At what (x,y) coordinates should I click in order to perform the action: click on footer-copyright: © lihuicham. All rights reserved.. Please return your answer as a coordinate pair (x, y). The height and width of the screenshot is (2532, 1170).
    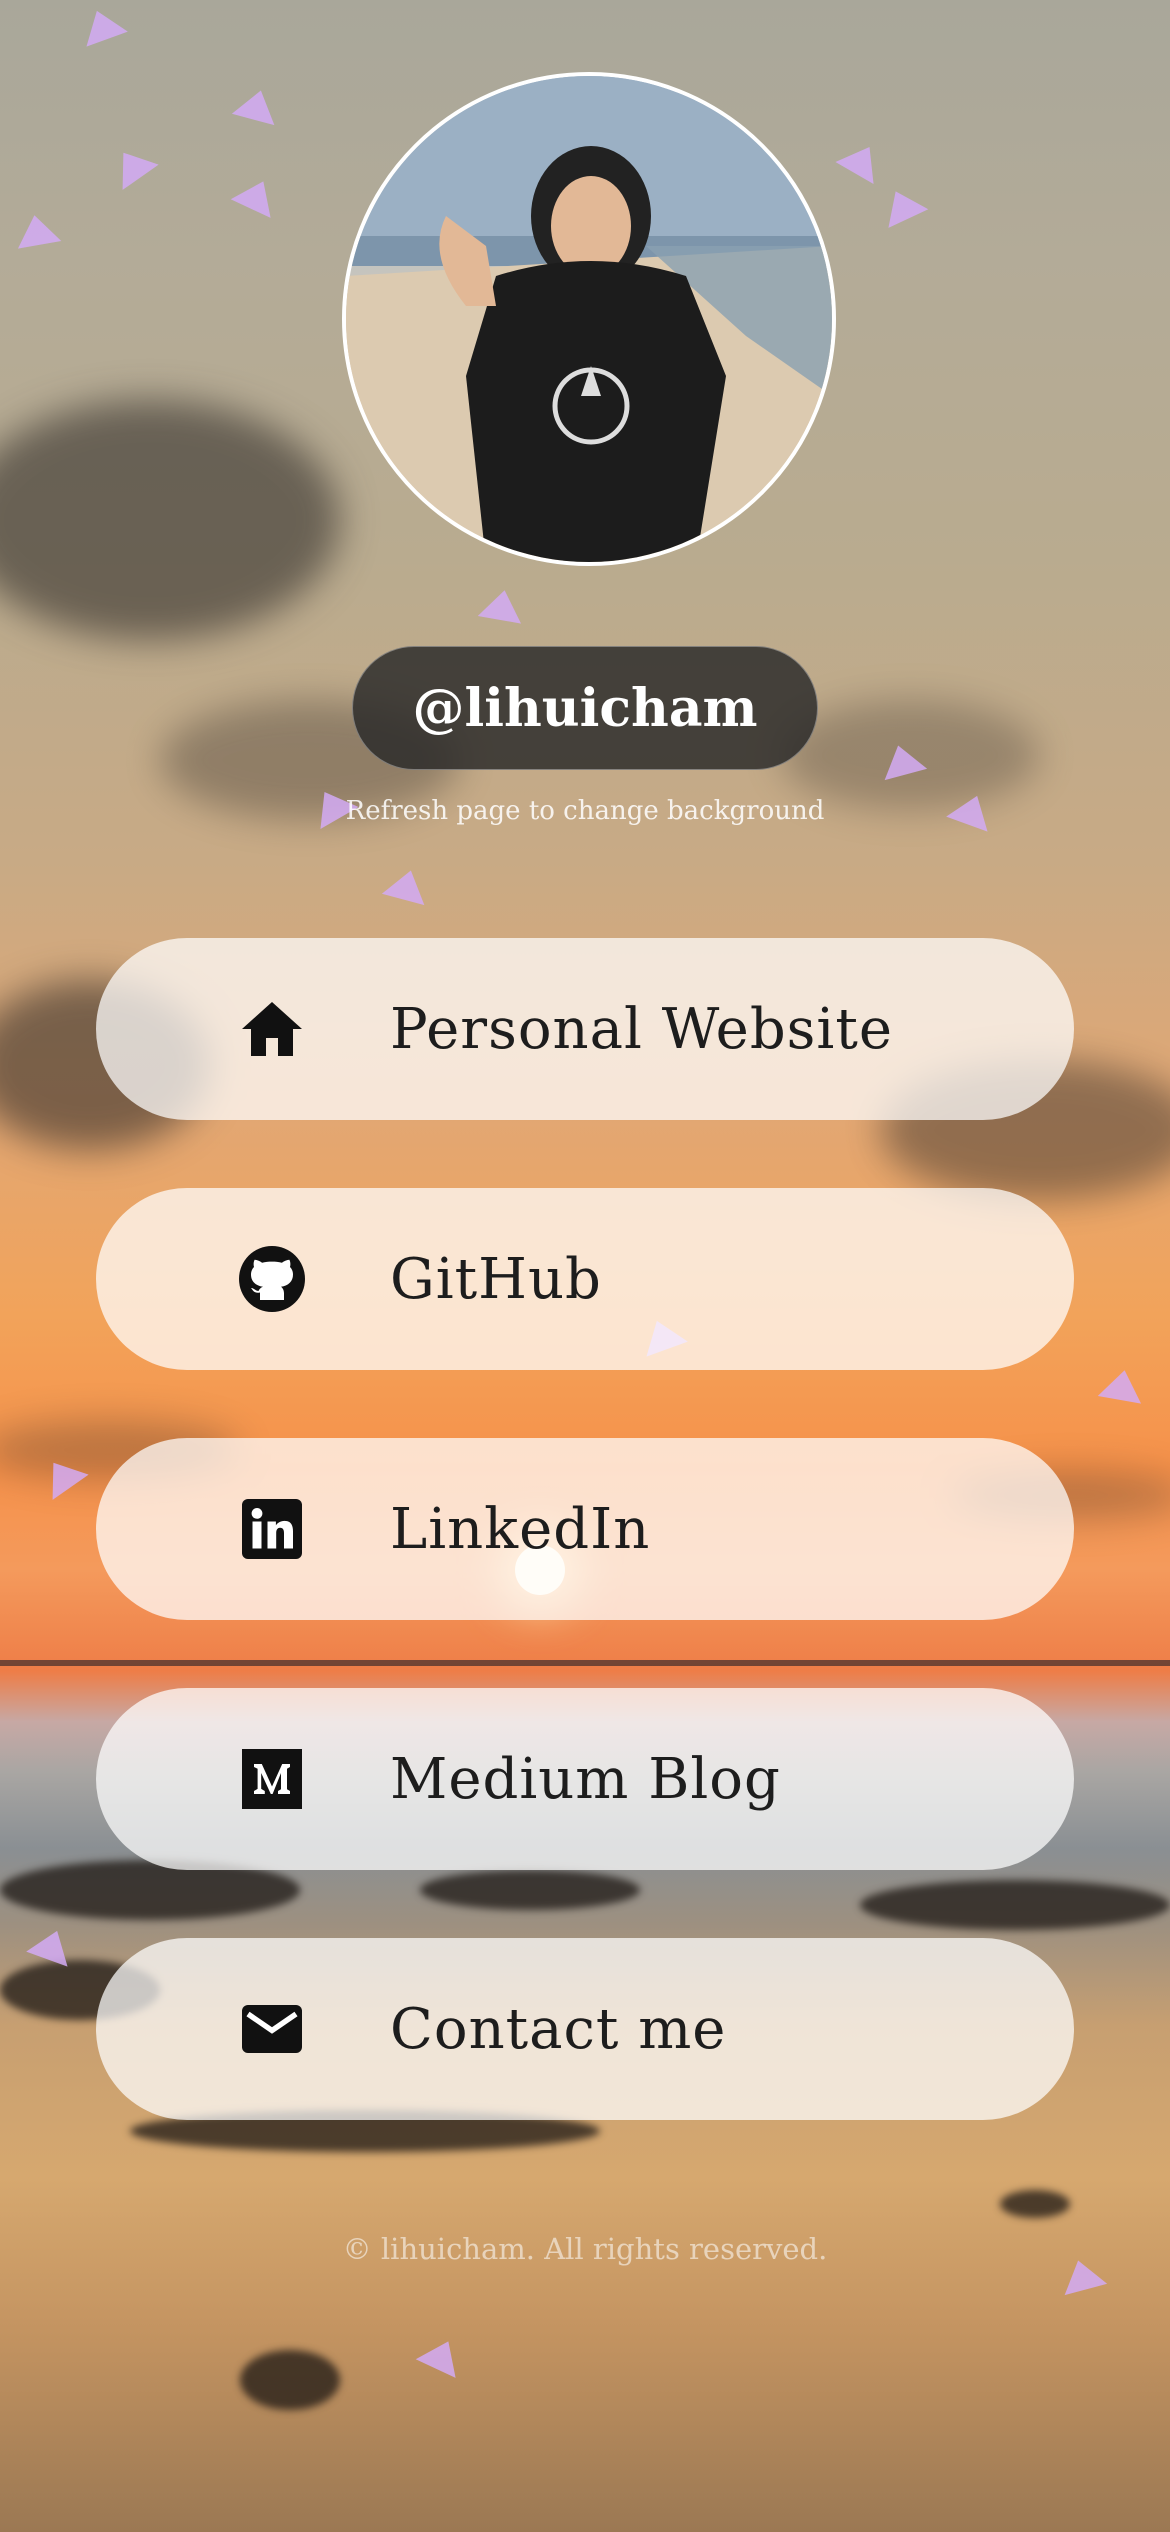
    Looking at the image, I should click on (585, 2249).